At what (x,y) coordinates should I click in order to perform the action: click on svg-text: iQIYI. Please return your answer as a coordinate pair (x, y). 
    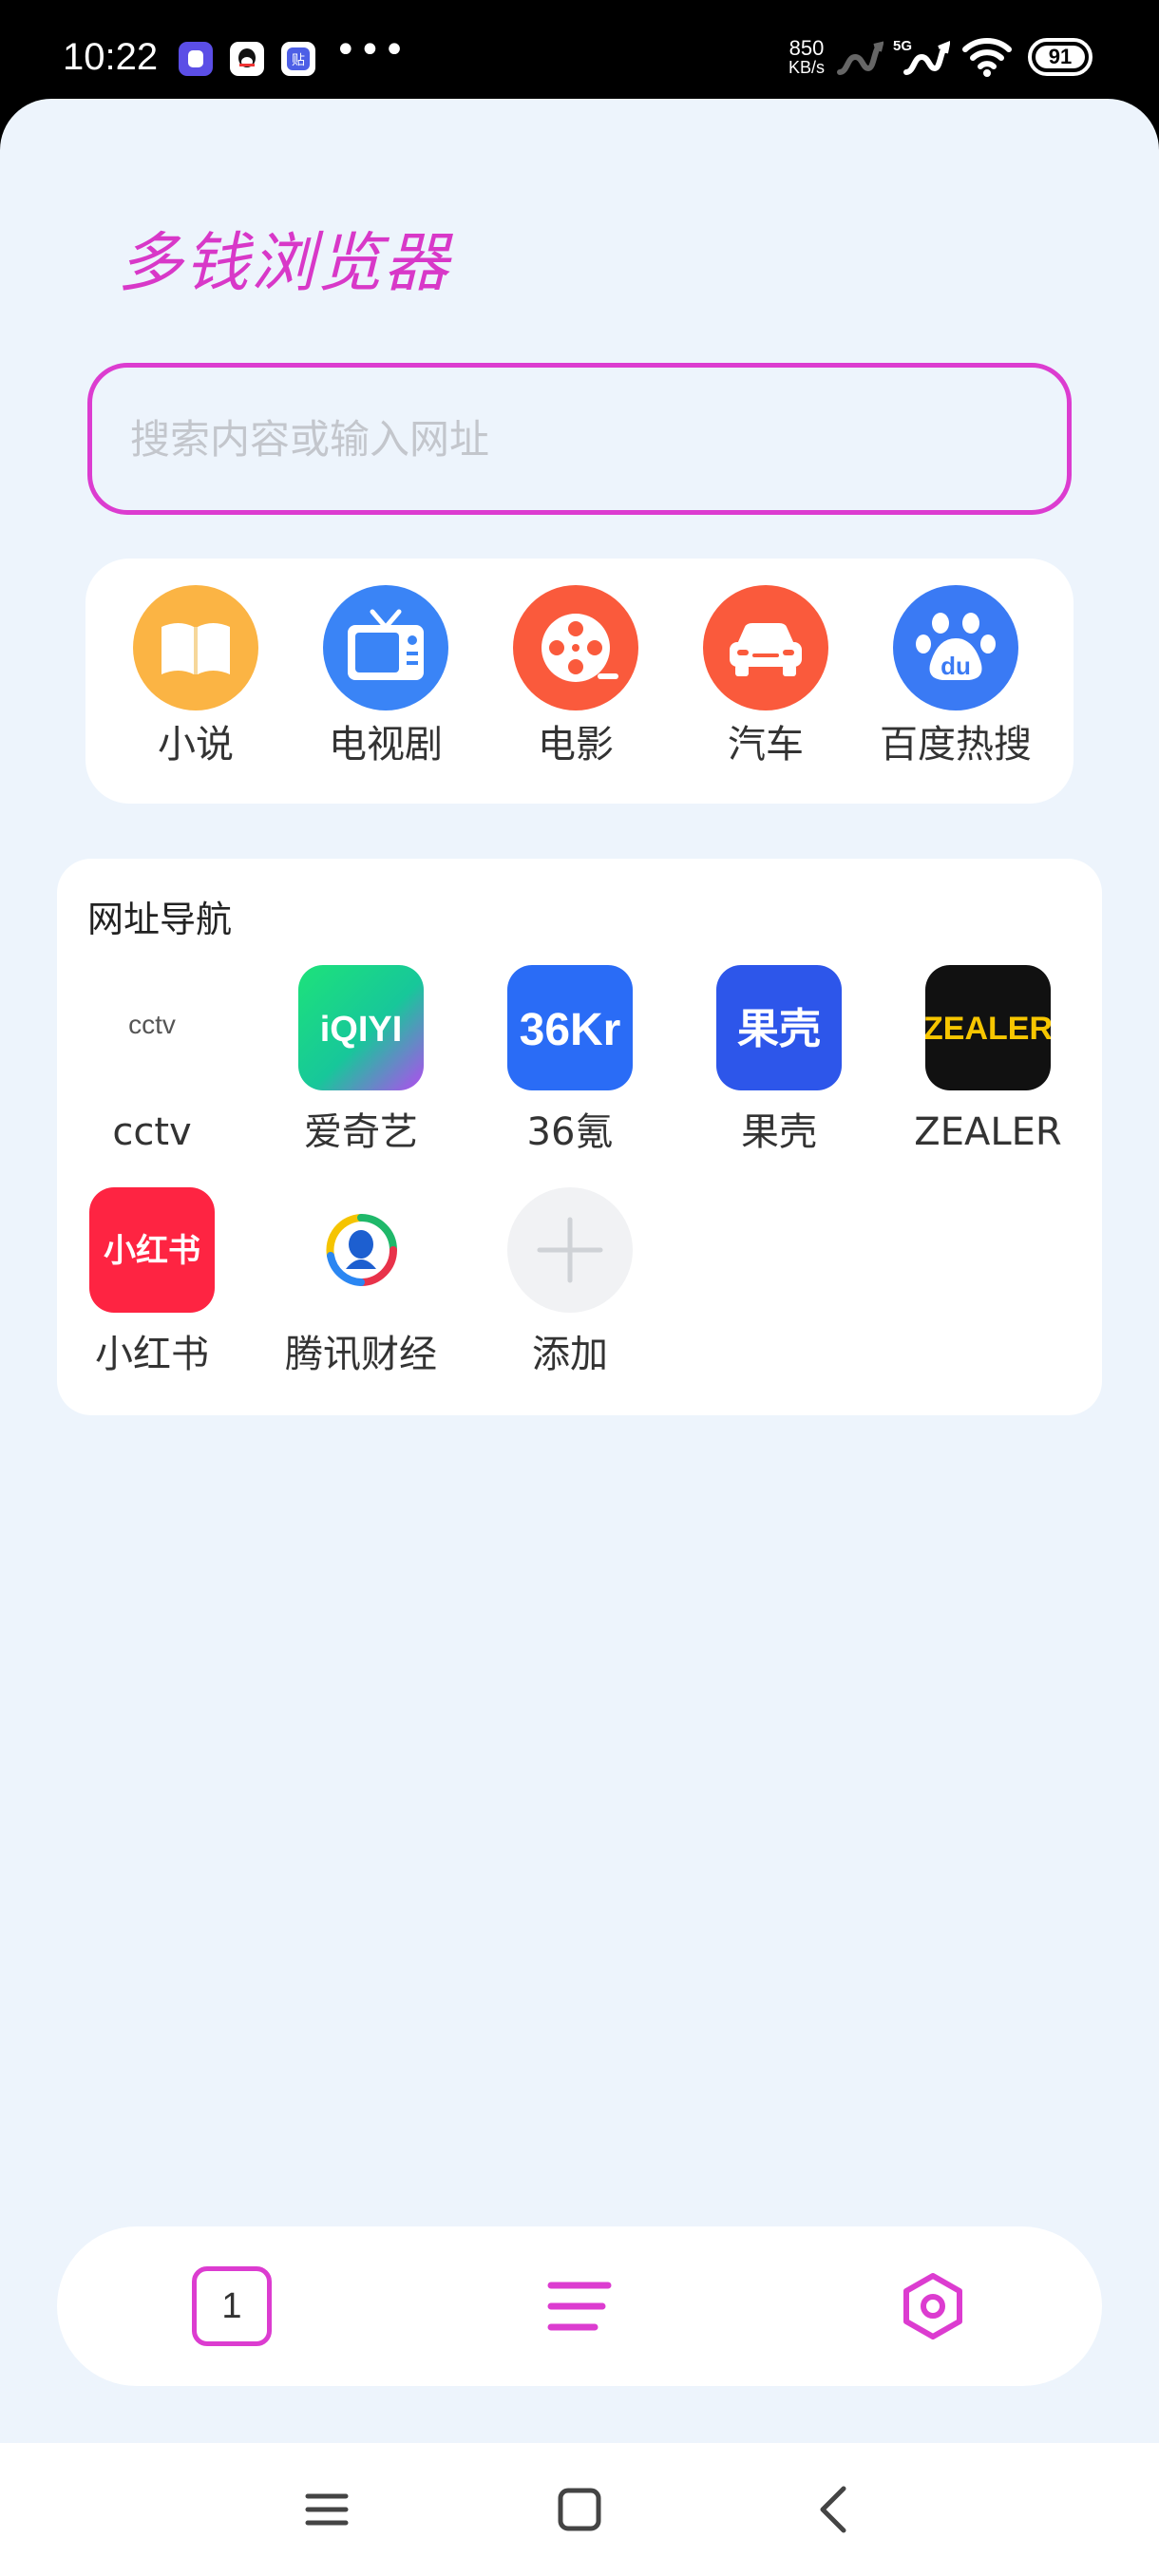
    Looking at the image, I should click on (361, 1030).